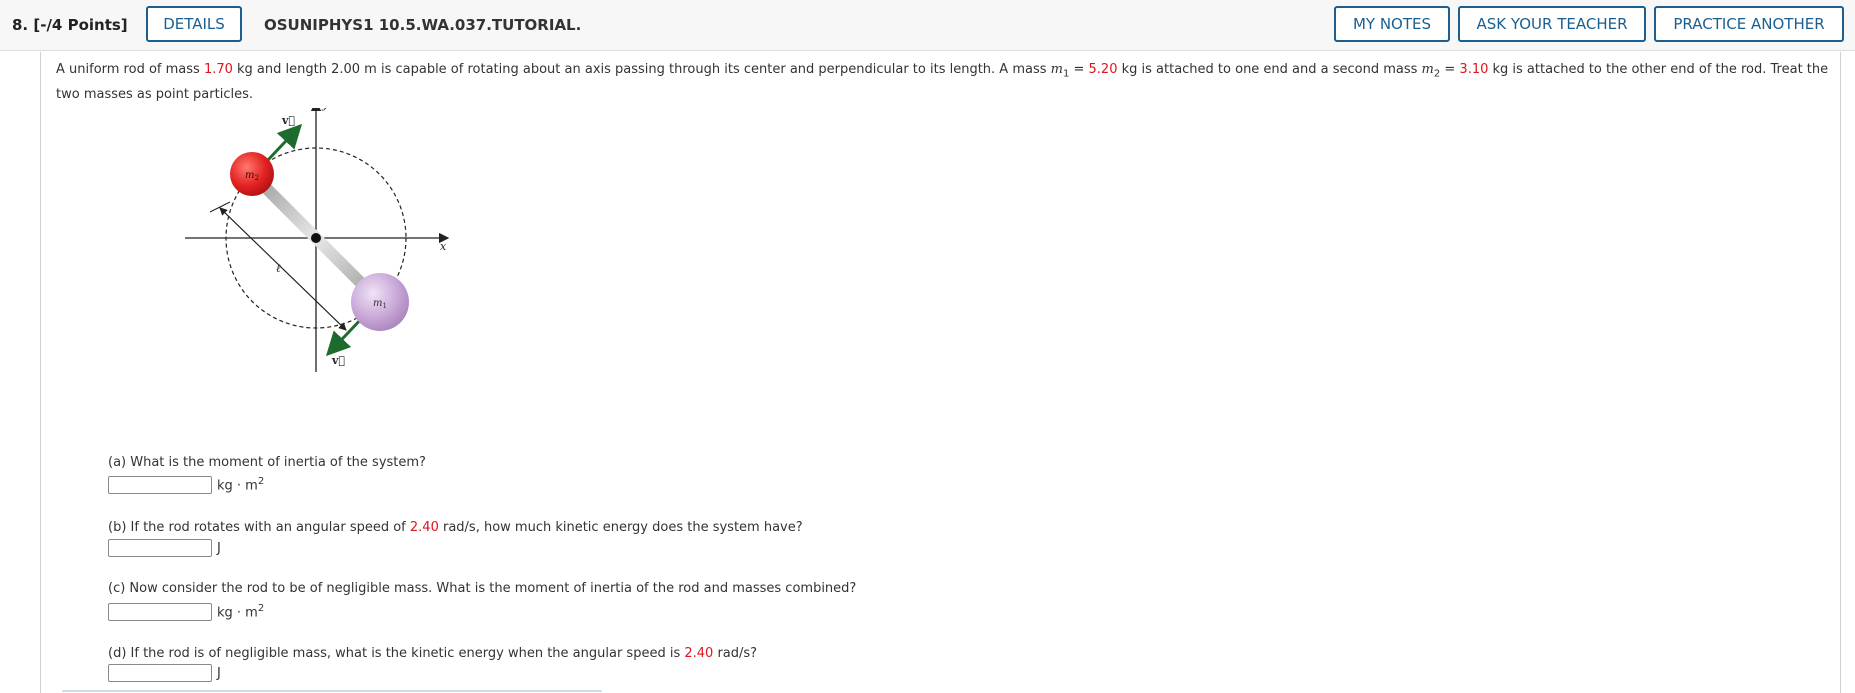 The width and height of the screenshot is (1855, 693). I want to click on rod-mass-value: 1.70, so click(218, 69).